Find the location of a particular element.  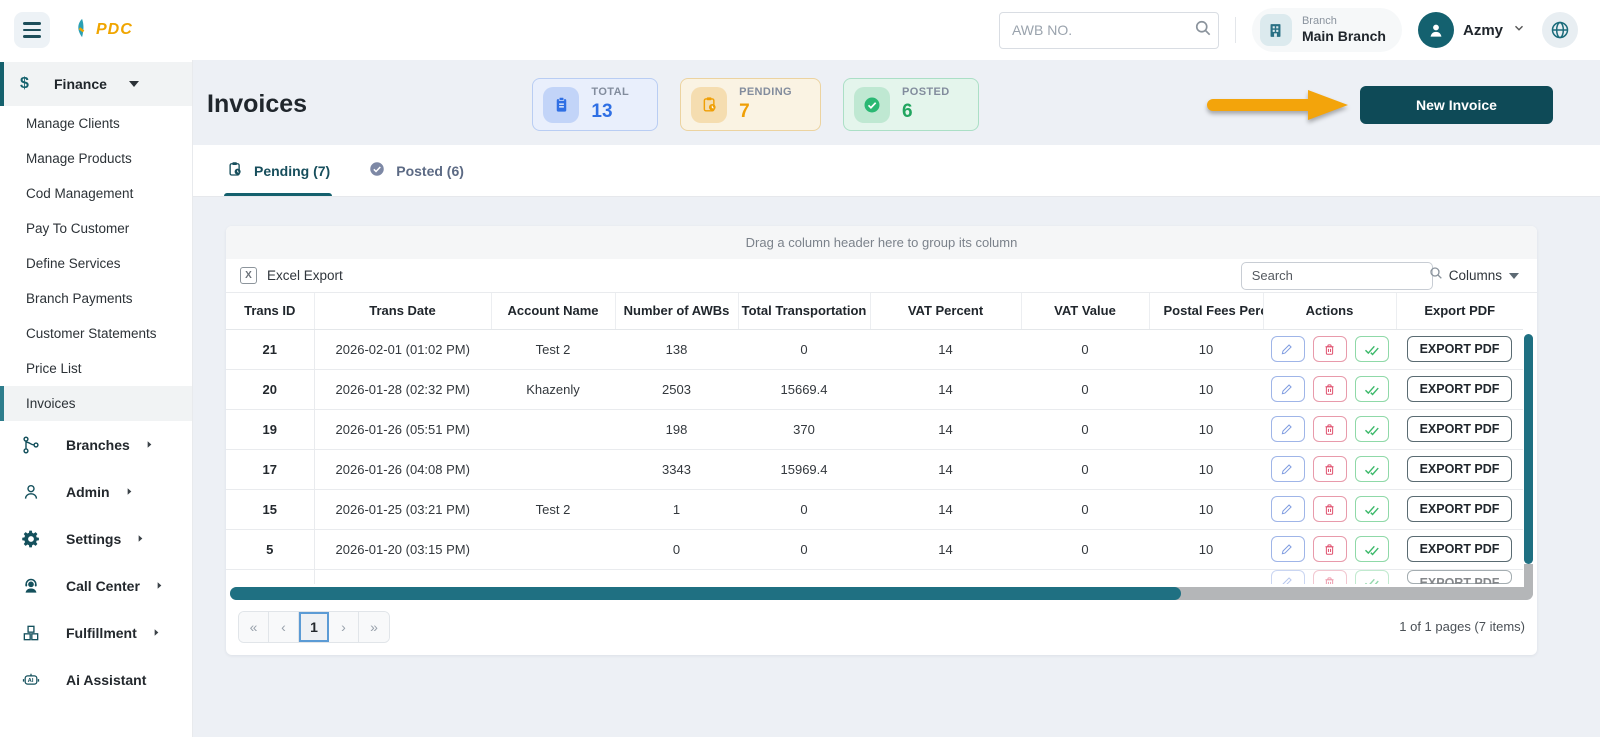

stat-value: 6 is located at coordinates (907, 111).